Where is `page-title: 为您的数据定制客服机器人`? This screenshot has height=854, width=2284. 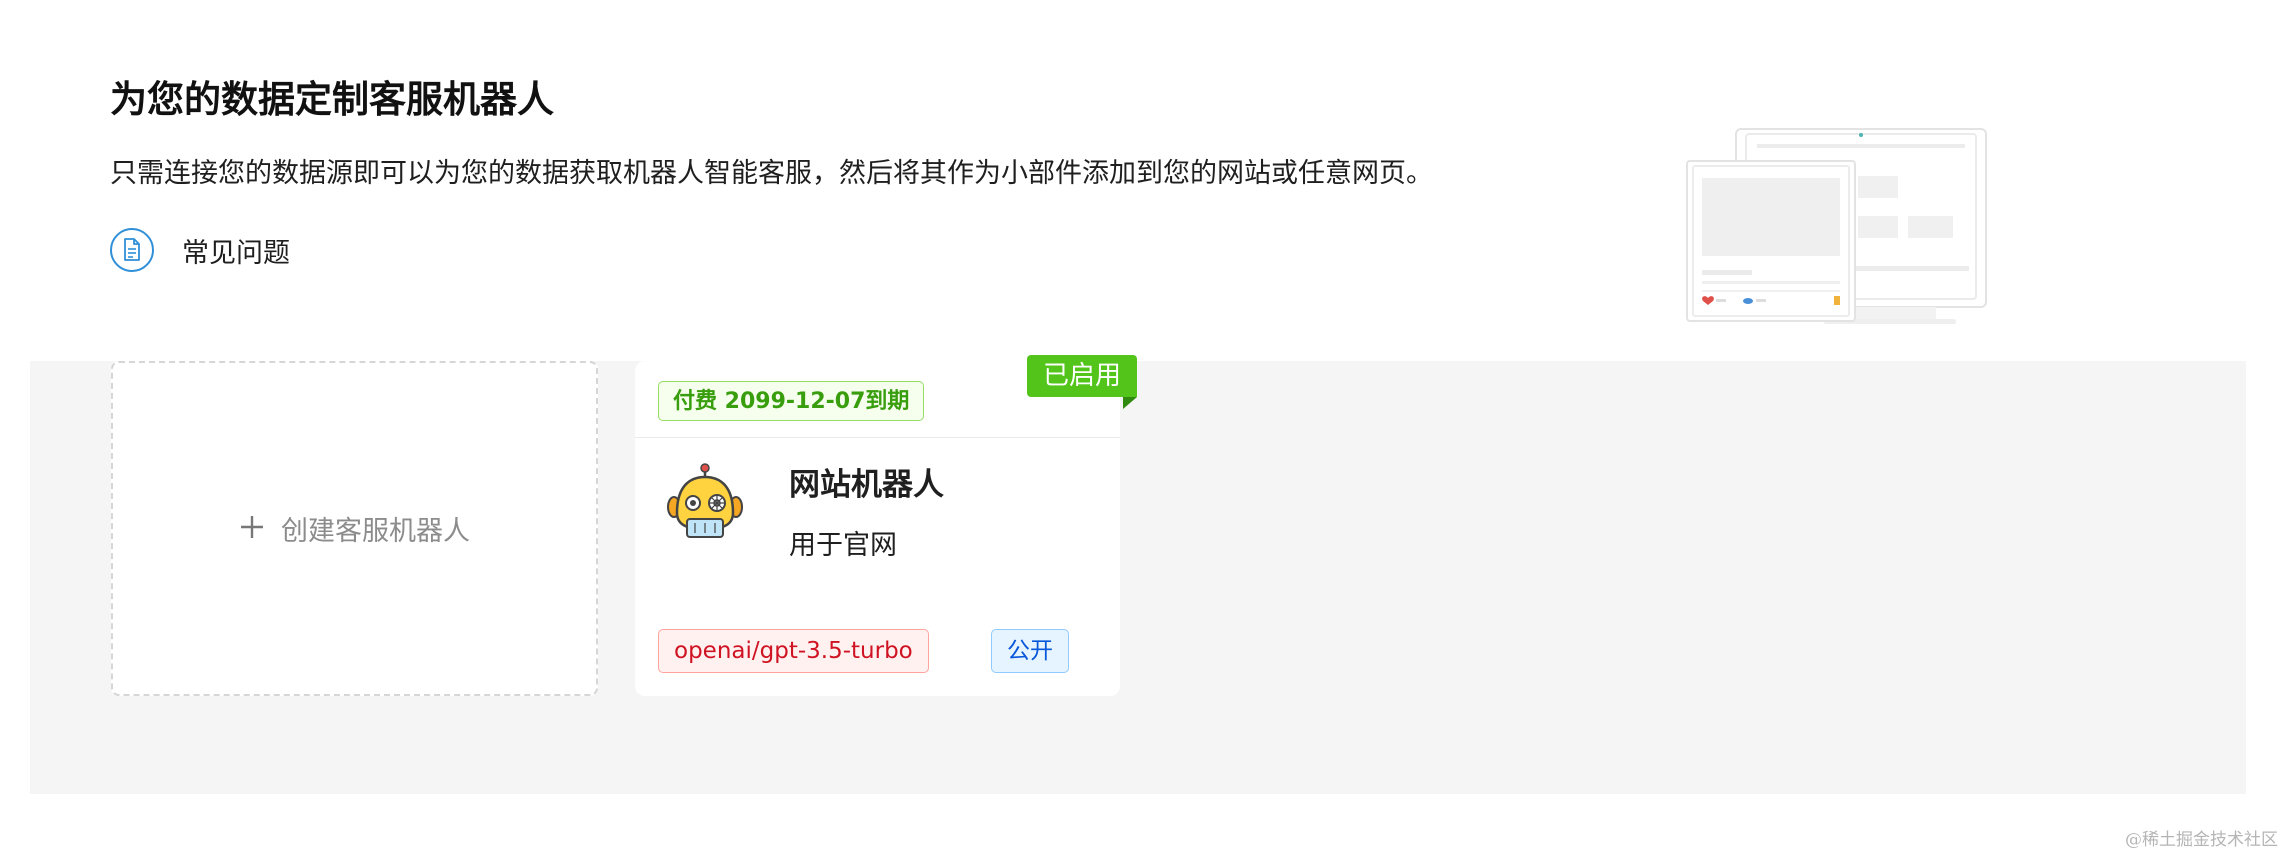 page-title: 为您的数据定制客服机器人 is located at coordinates (332, 99).